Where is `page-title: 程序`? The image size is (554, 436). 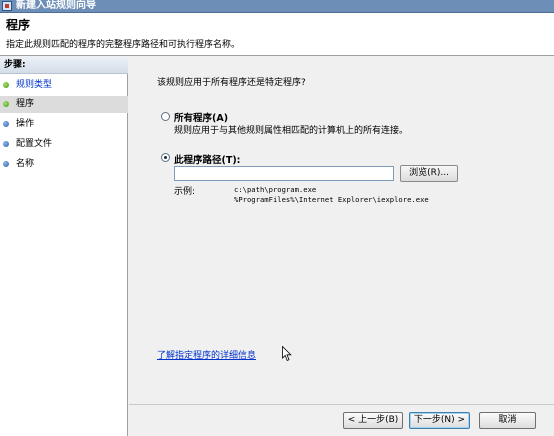
page-title: 程序 is located at coordinates (18, 25).